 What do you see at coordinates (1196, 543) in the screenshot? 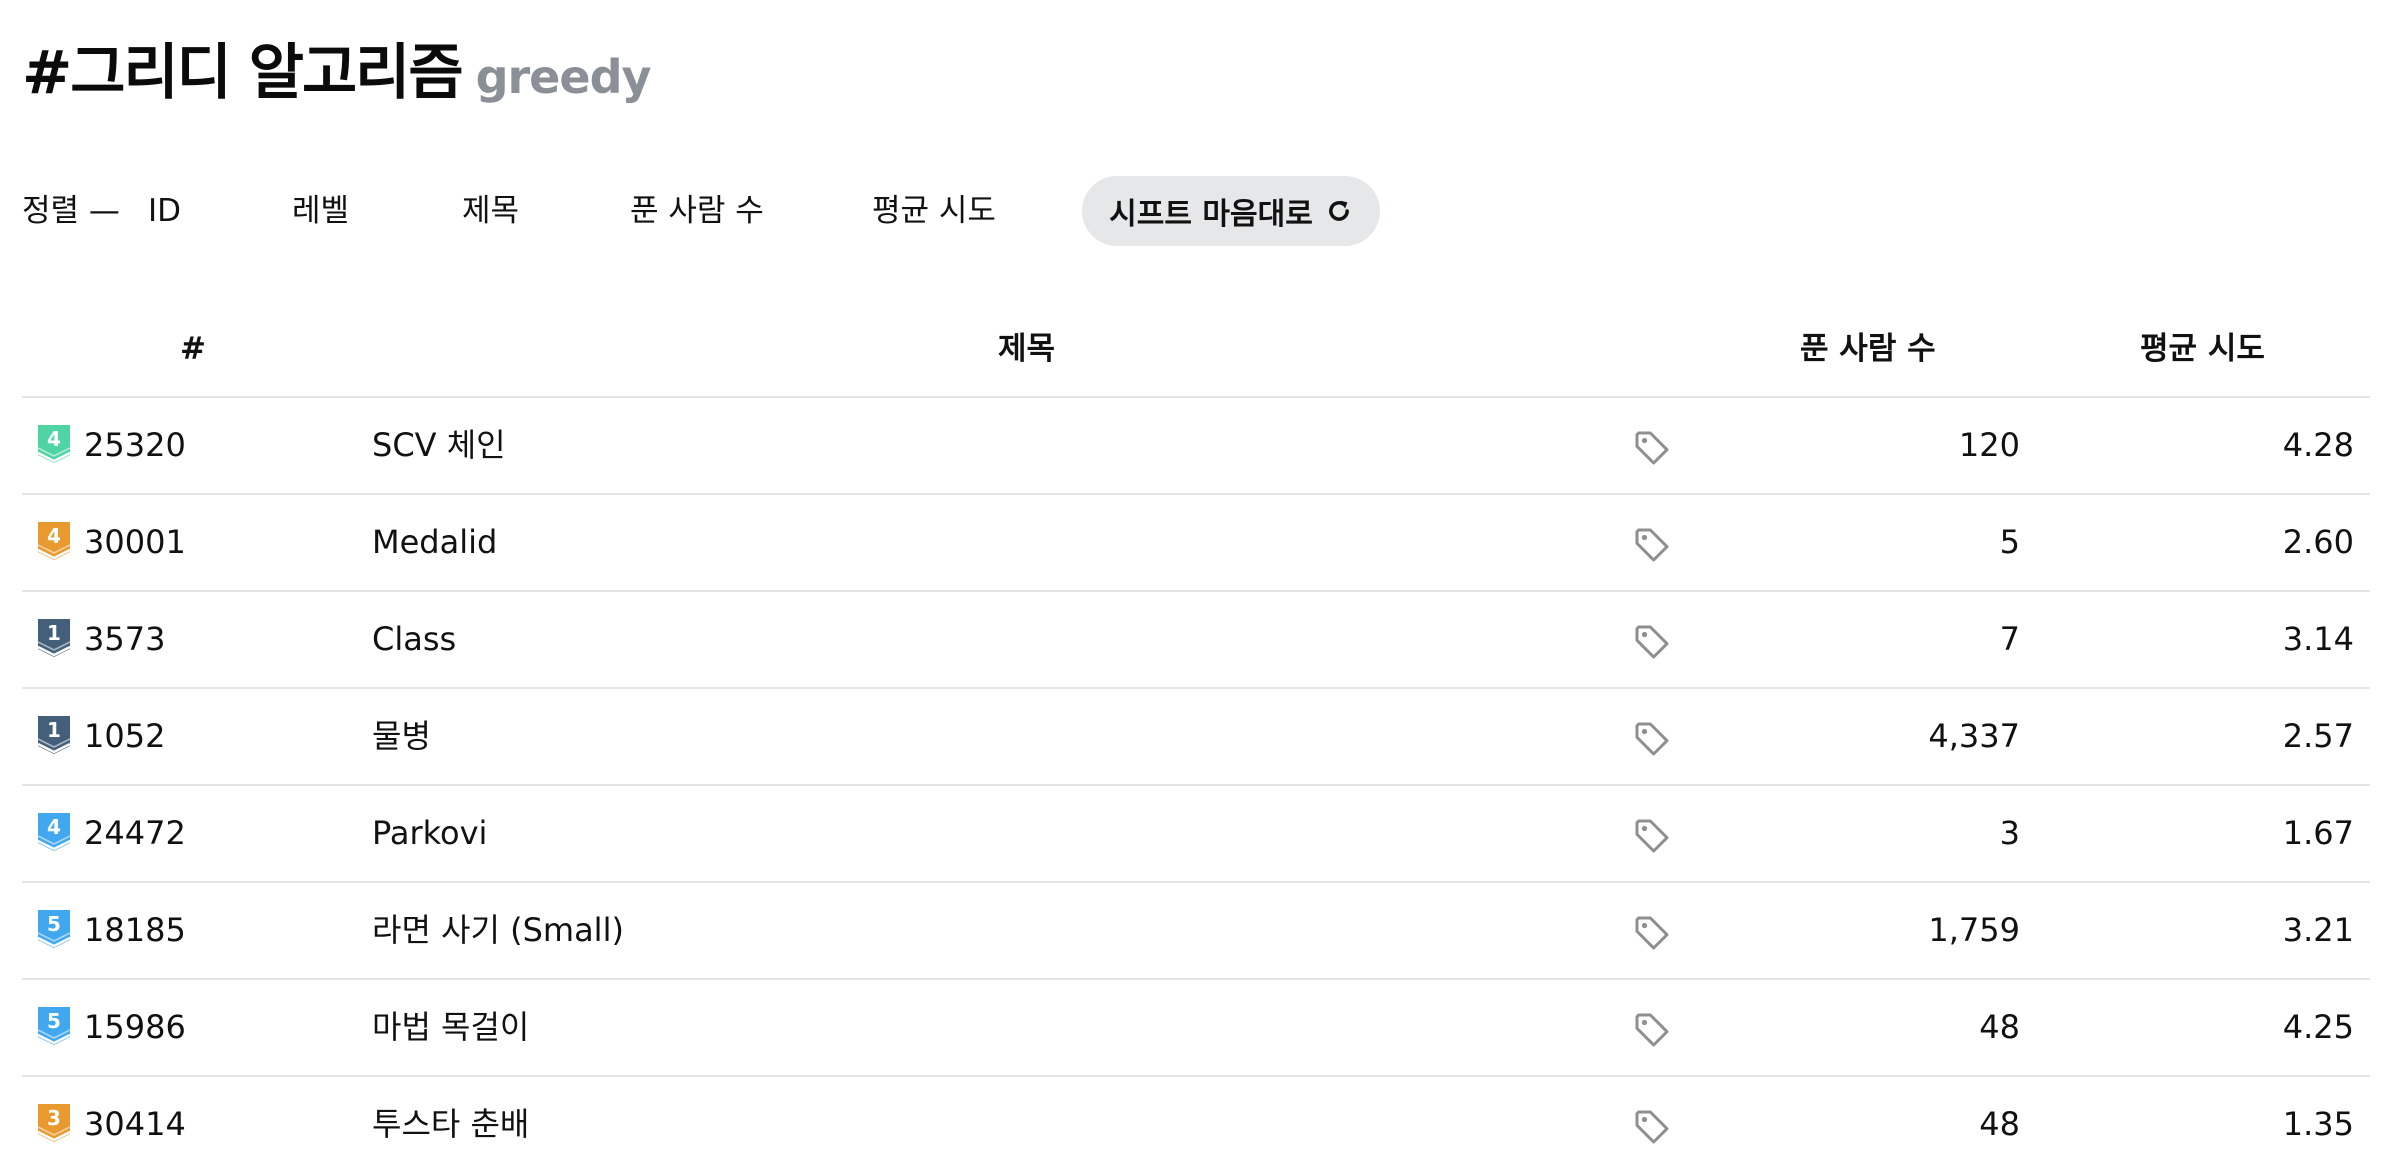
I see `table-row: 4 30001 Medalid 5 2.60` at bounding box center [1196, 543].